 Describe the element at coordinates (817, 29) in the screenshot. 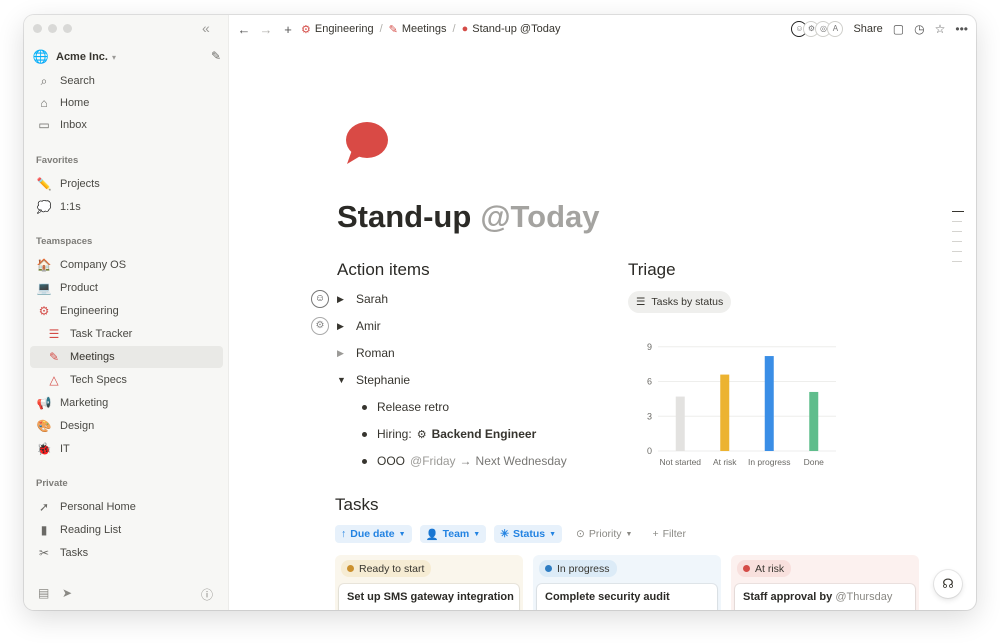

I see `collaborator-avatars: ☺ ⚙ ◎ A` at that location.